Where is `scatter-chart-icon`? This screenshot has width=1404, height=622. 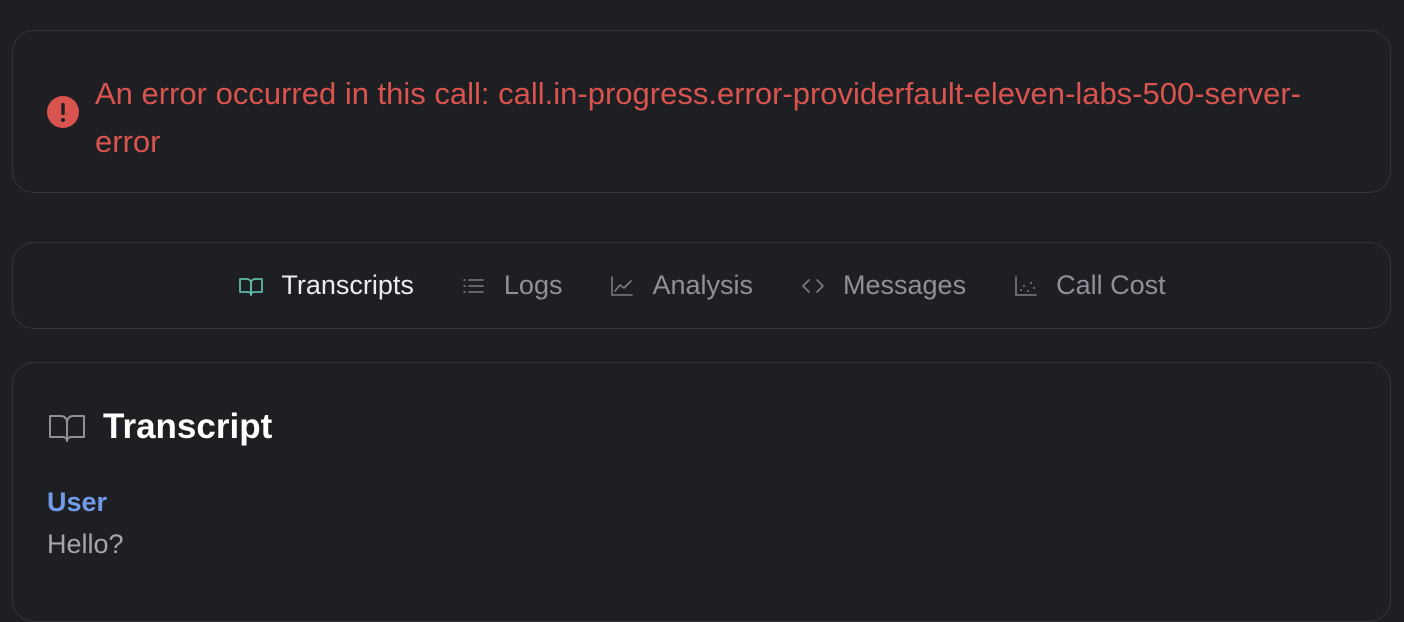 scatter-chart-icon is located at coordinates (1026, 285).